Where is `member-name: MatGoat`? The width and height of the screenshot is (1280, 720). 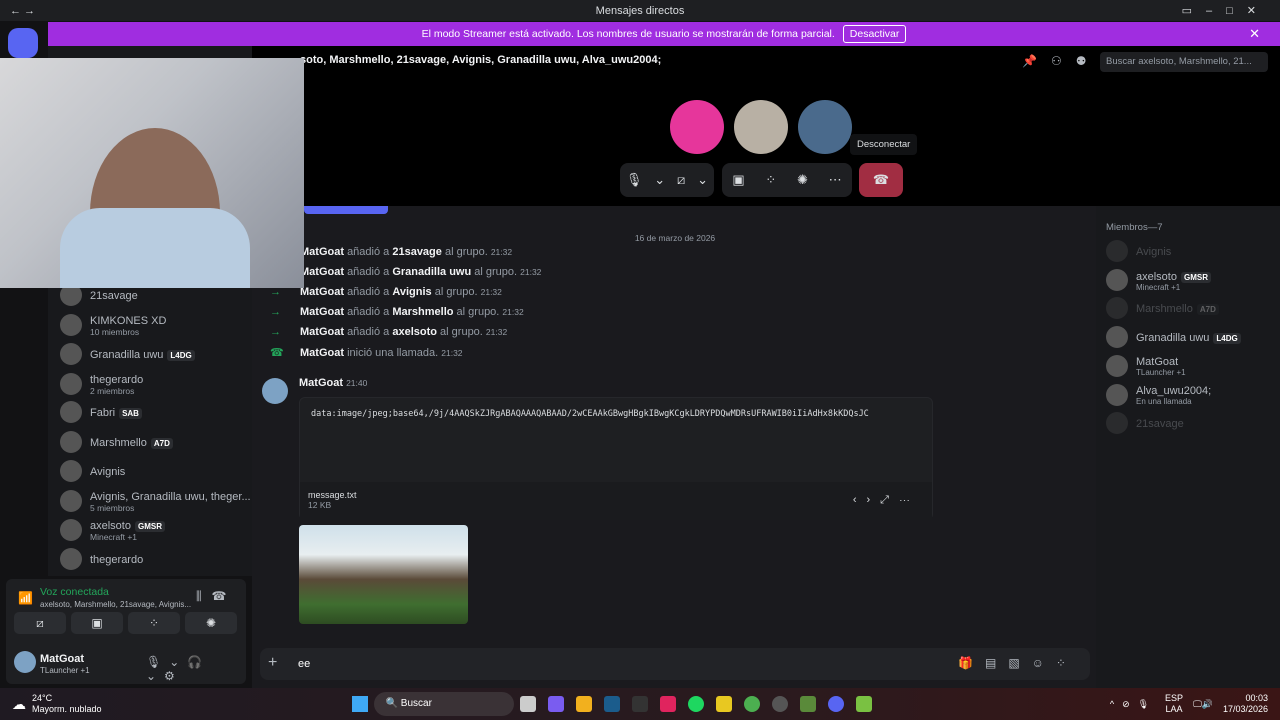
member-name: MatGoat is located at coordinates (1157, 362).